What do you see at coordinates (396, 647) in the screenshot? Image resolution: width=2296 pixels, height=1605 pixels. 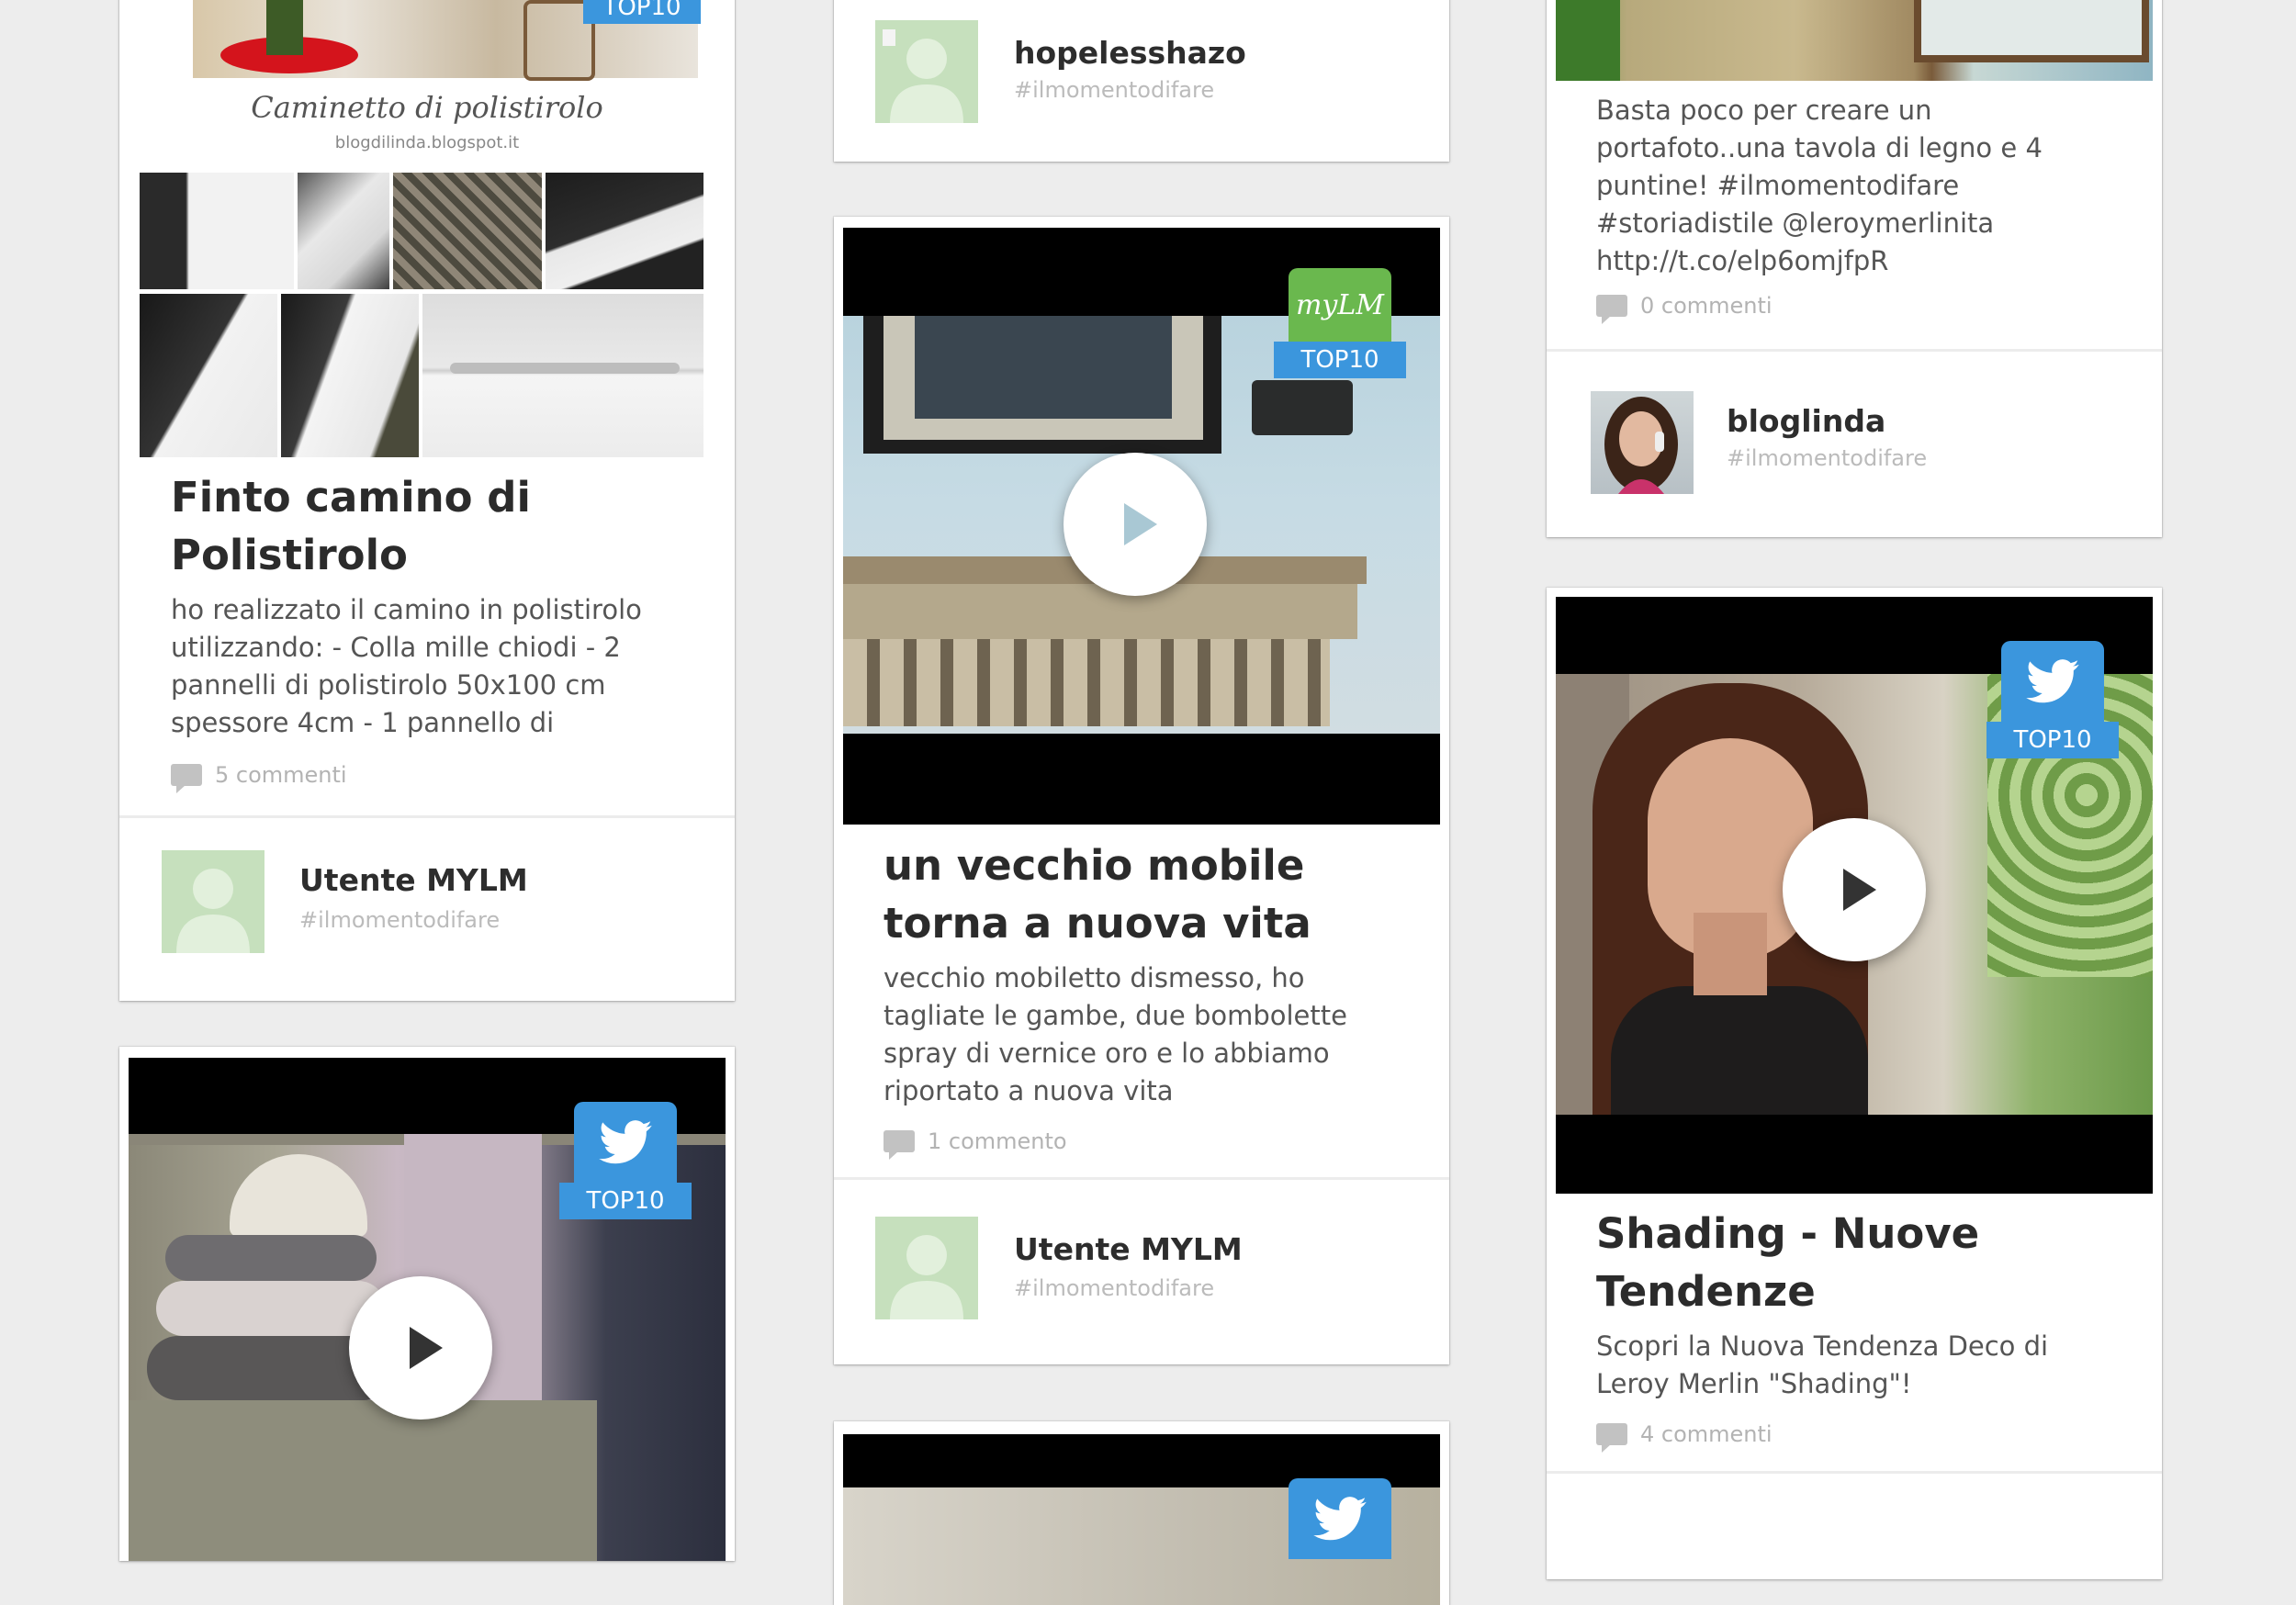 I see `post-description-line: utilizzando: - Colla mille chiodi - 2` at bounding box center [396, 647].